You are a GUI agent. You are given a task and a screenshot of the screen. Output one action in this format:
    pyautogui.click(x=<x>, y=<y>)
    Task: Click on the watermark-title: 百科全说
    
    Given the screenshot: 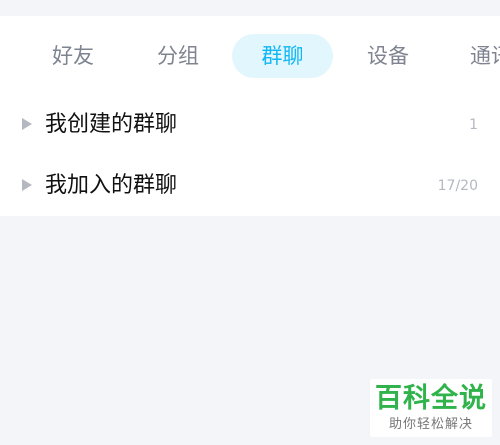 What is the action you would take?
    pyautogui.click(x=431, y=398)
    